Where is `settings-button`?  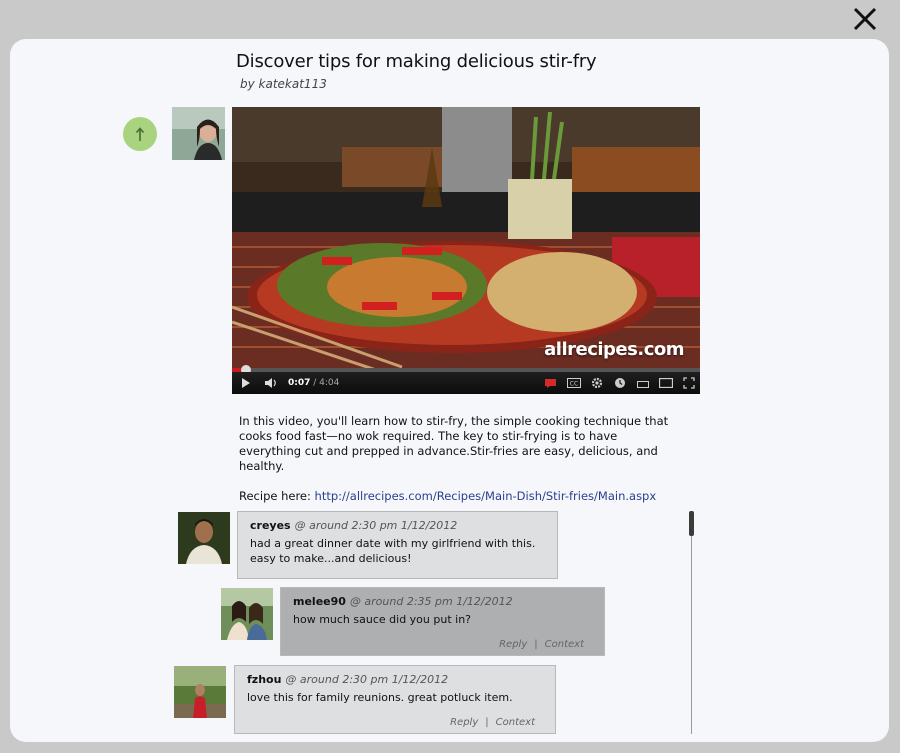
settings-button is located at coordinates (596, 383).